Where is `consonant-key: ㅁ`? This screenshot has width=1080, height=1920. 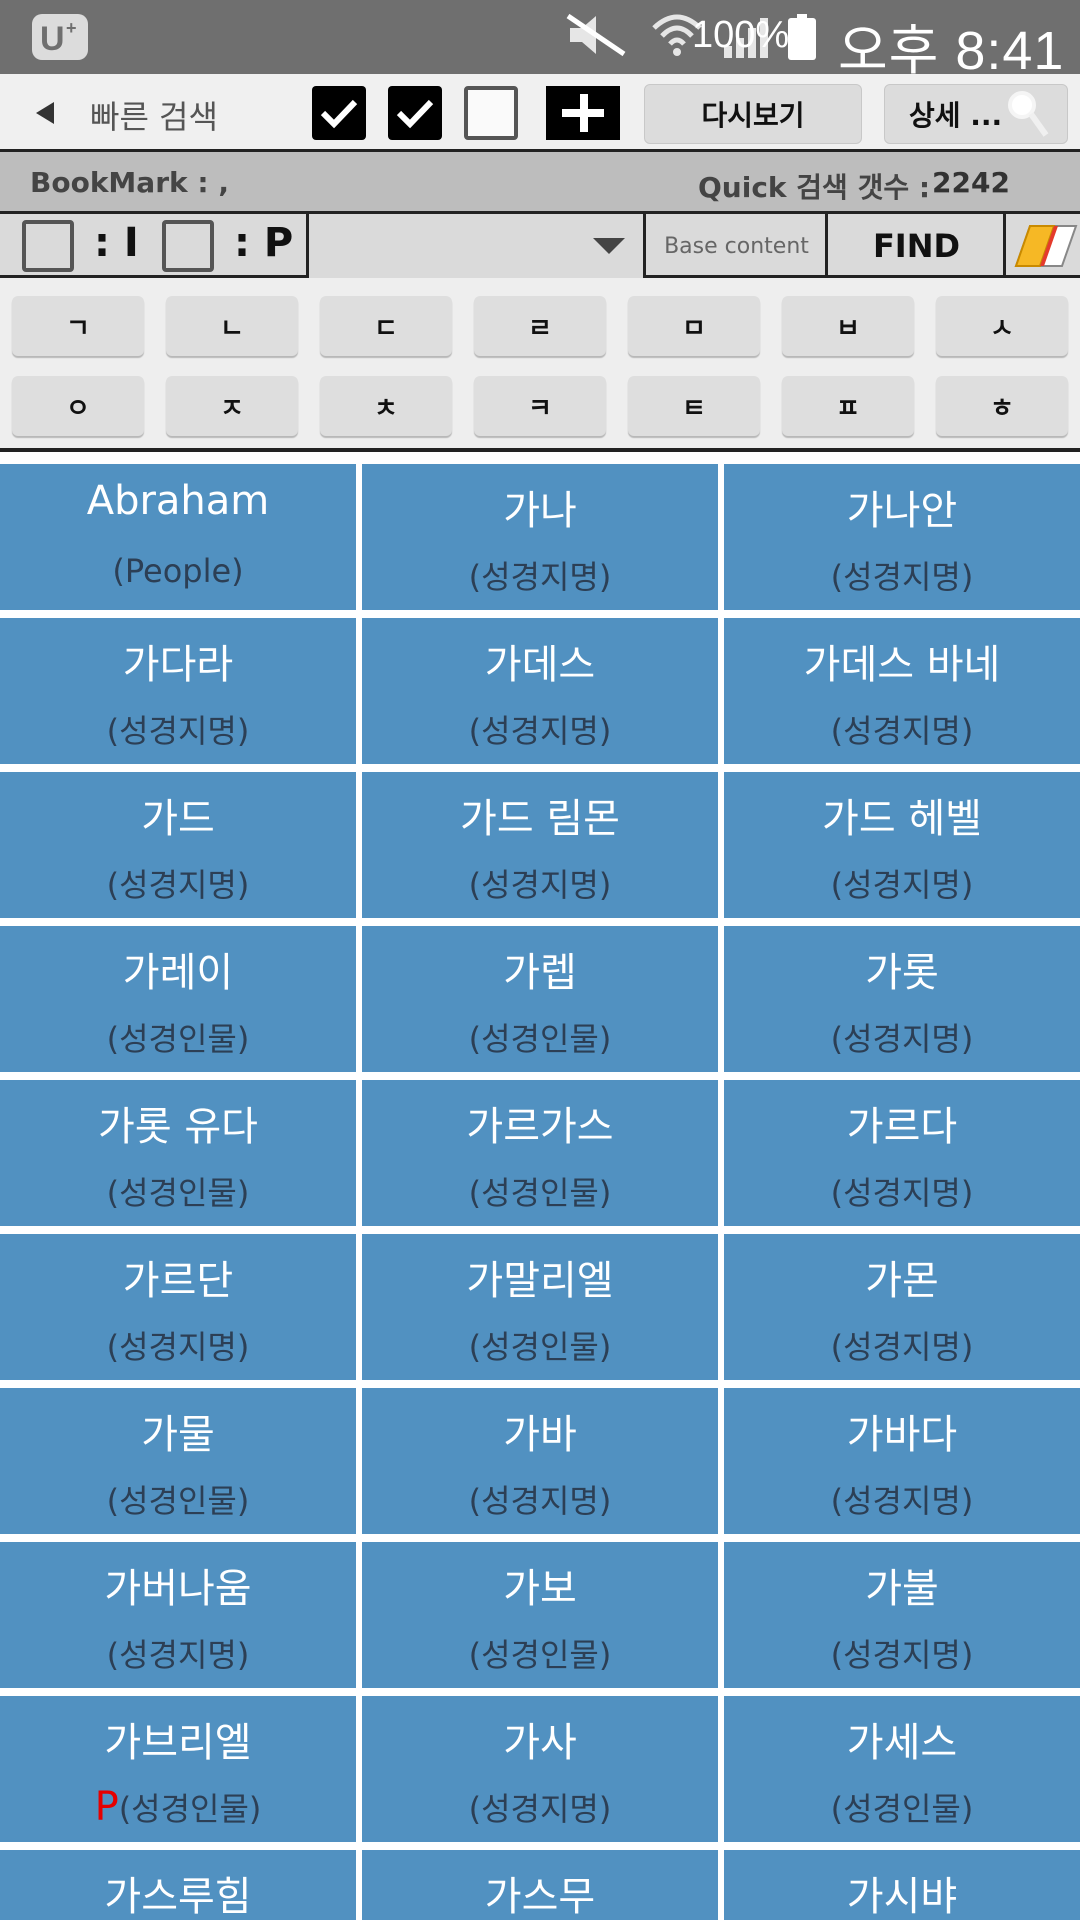 consonant-key: ㅁ is located at coordinates (694, 326).